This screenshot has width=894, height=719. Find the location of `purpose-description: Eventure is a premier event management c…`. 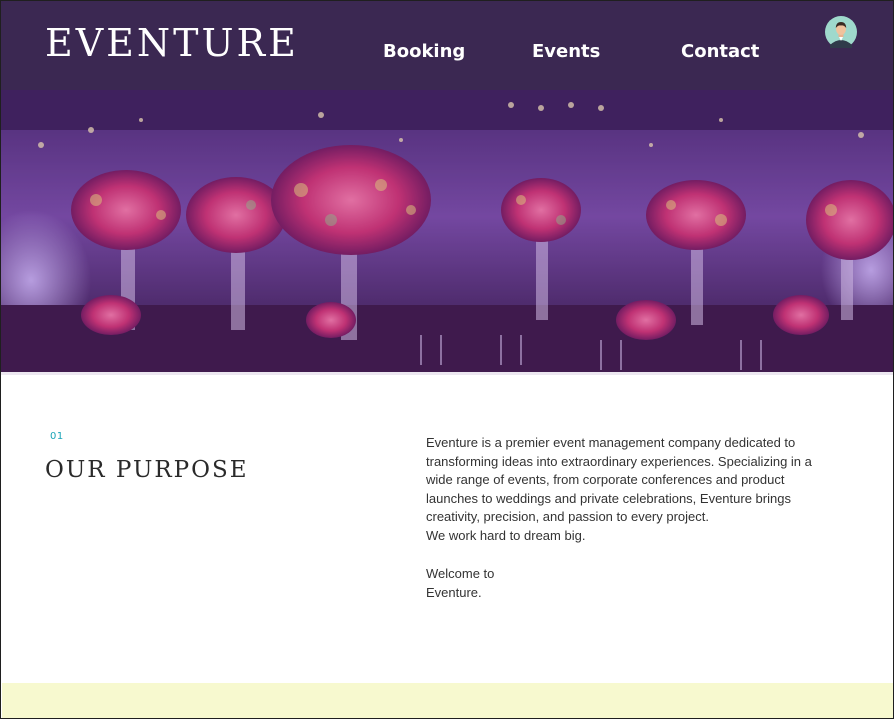

purpose-description: Eventure is a premier event management c… is located at coordinates (631, 489).